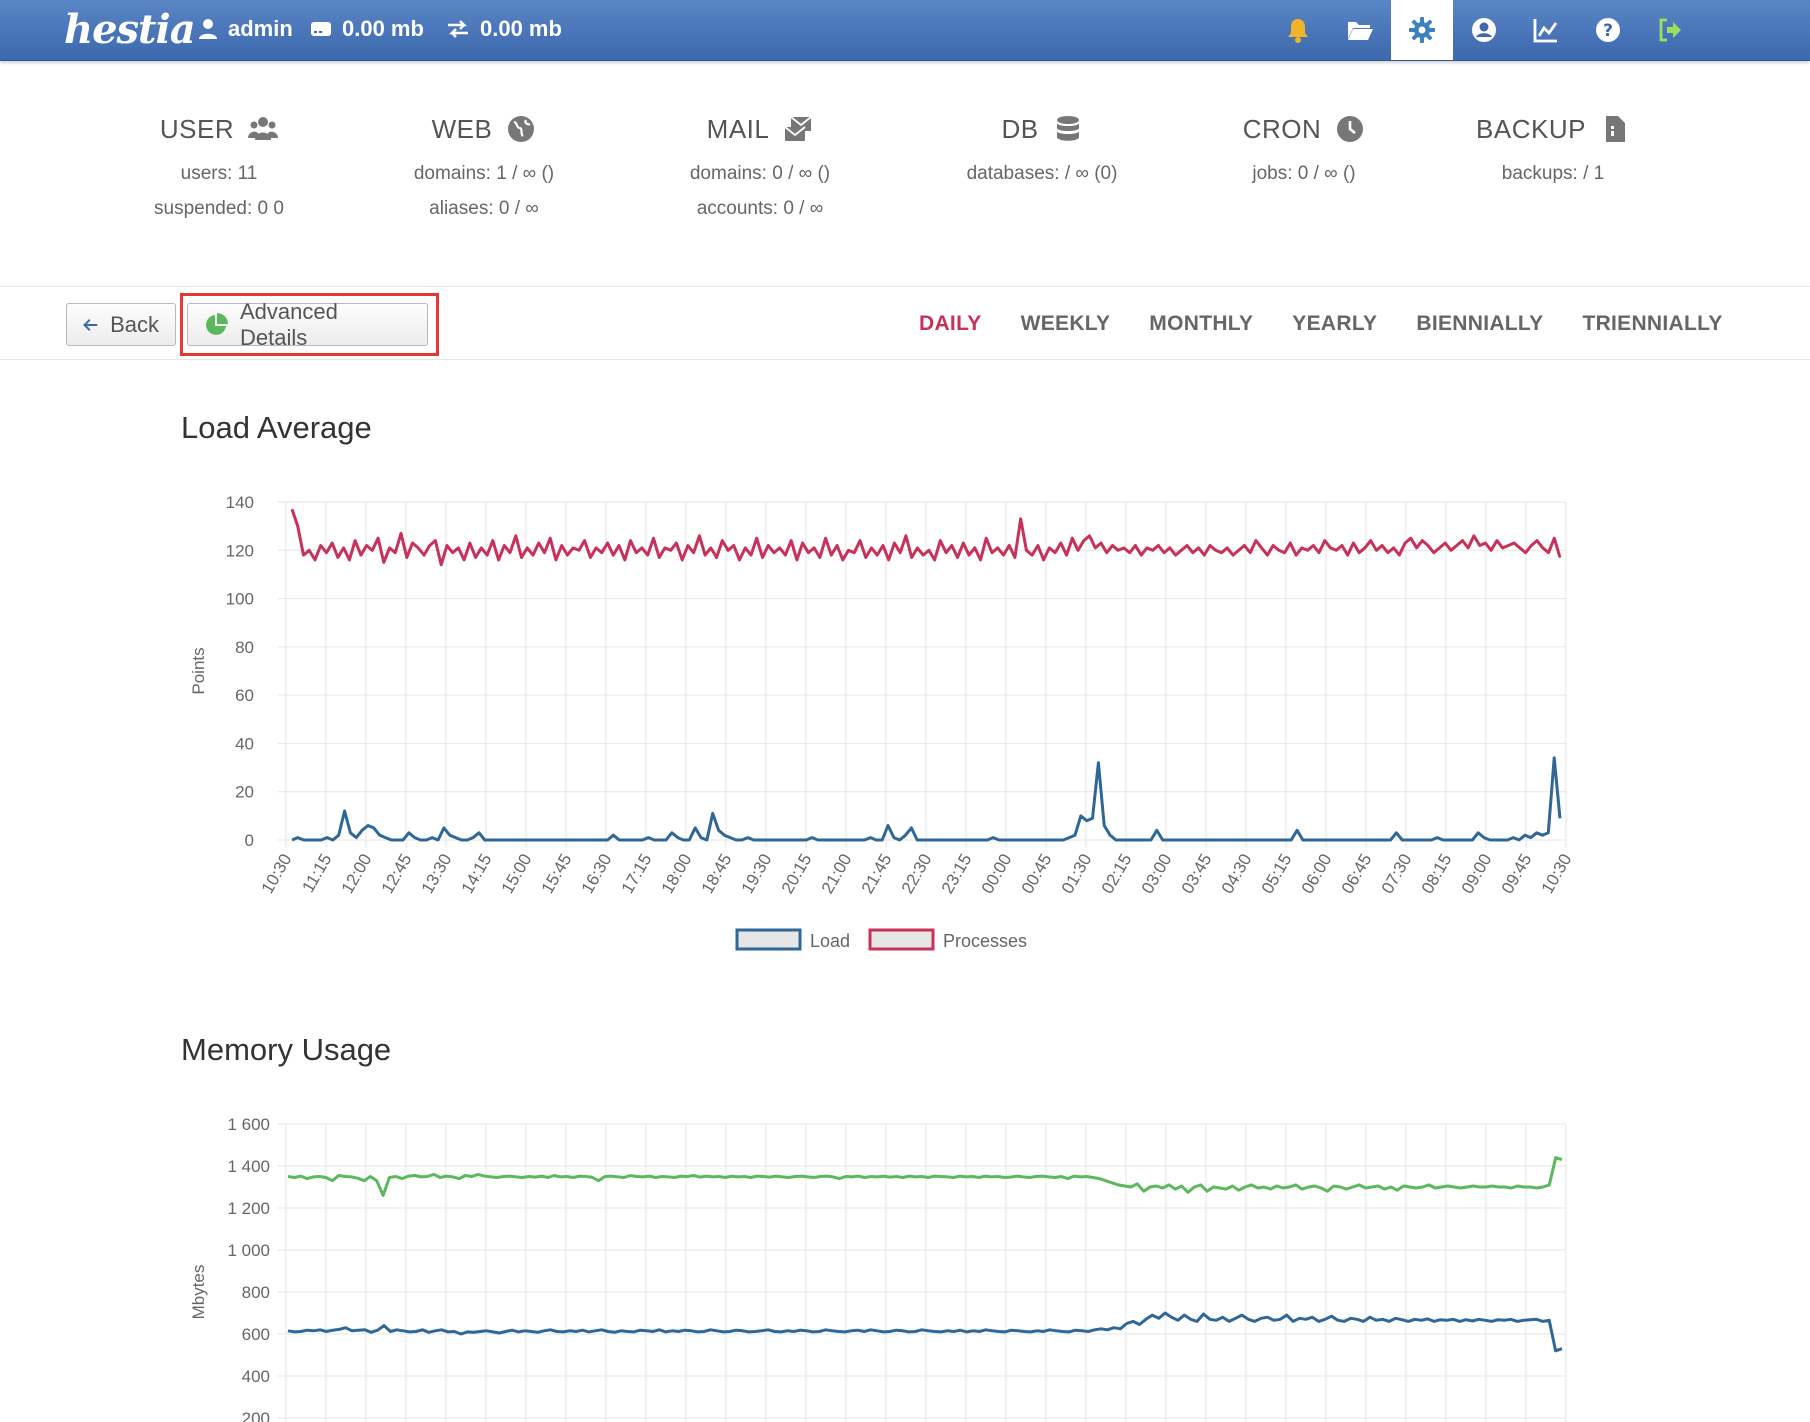 Image resolution: width=1810 pixels, height=1422 pixels. I want to click on tab-biennially: BIENNIALLY, so click(1479, 324).